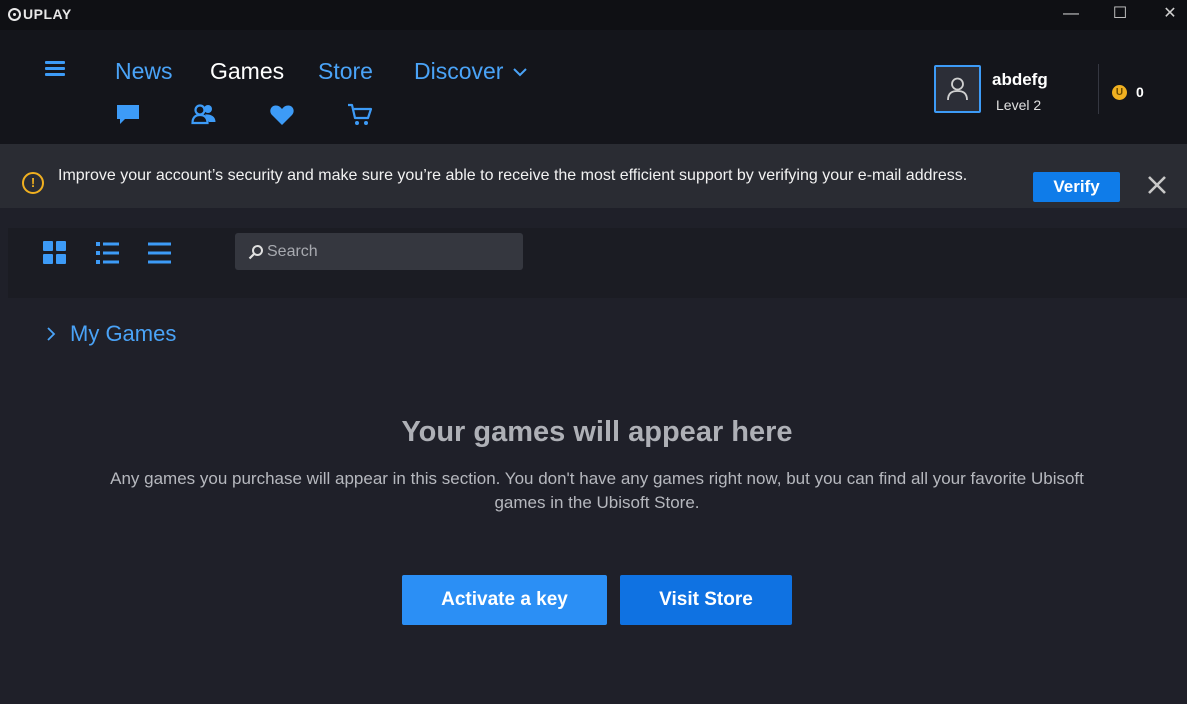 This screenshot has height=704, width=1187. What do you see at coordinates (1076, 187) in the screenshot?
I see `verify-button: Verify` at bounding box center [1076, 187].